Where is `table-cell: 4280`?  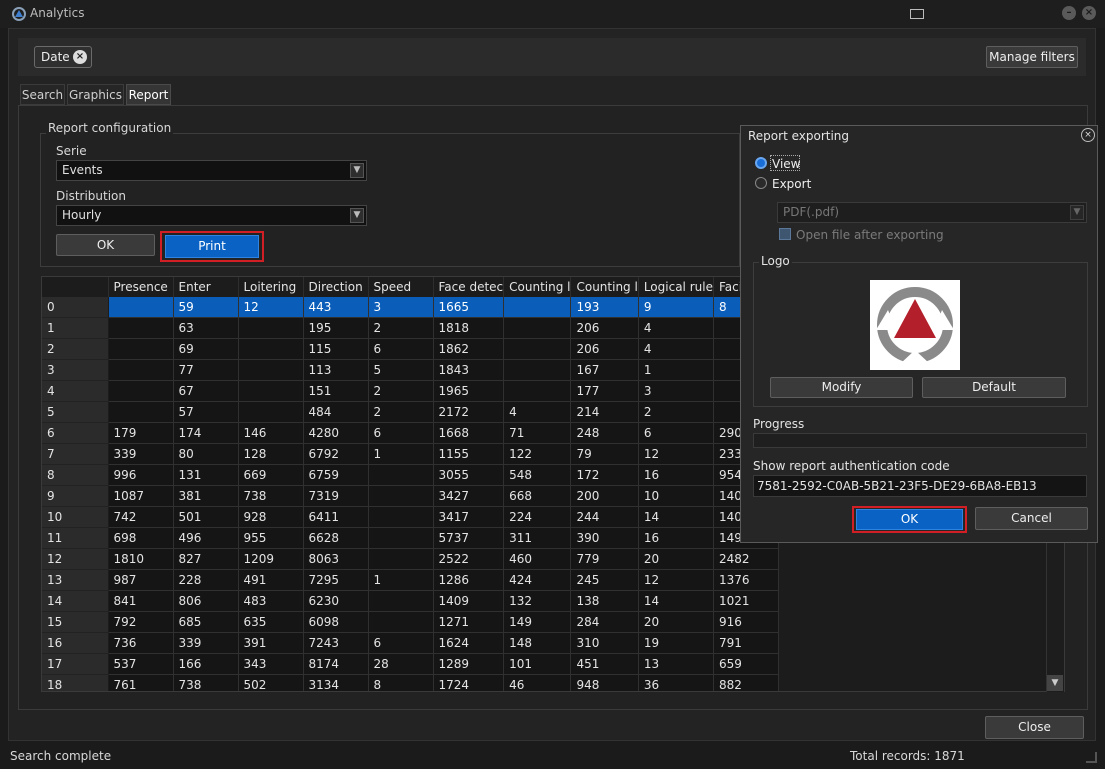
table-cell: 4280 is located at coordinates (336, 433).